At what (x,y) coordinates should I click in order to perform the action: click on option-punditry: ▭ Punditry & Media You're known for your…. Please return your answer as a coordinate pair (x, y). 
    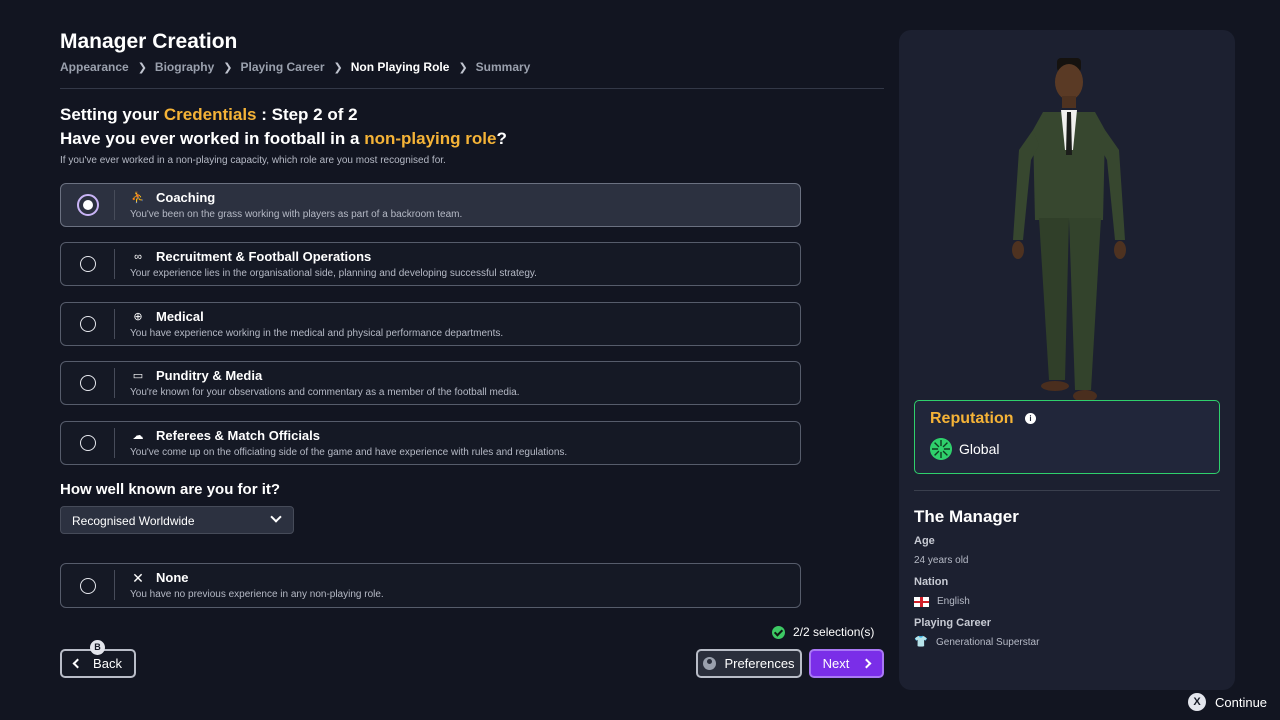
    Looking at the image, I should click on (430, 383).